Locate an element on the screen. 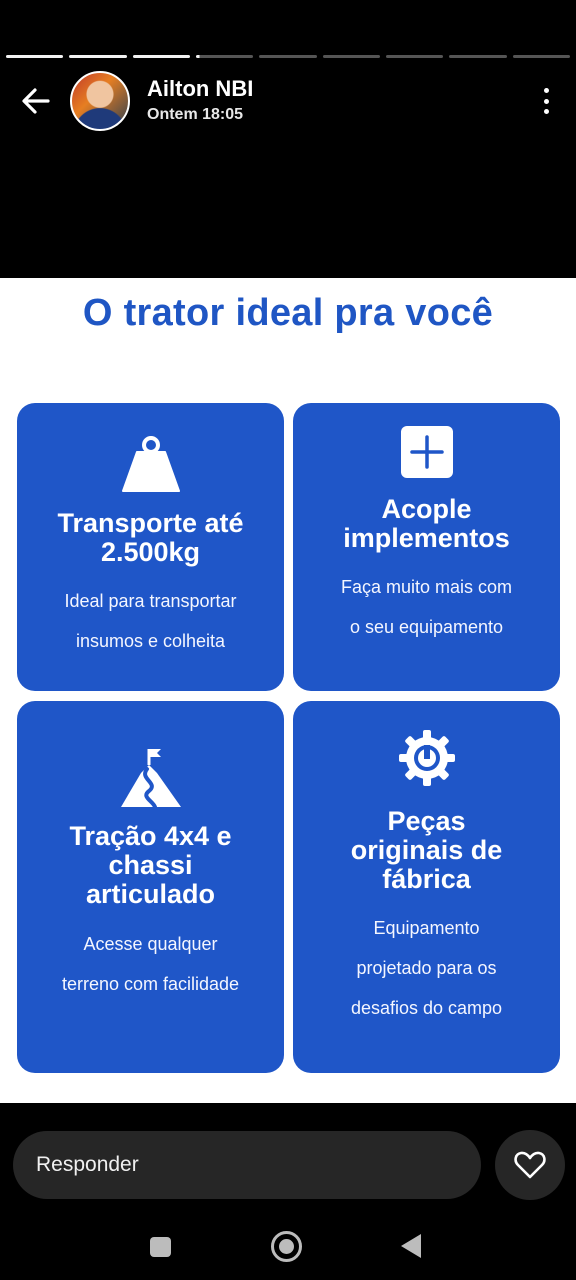 This screenshot has height=1280, width=576. reply-input: Responder is located at coordinates (247, 1165).